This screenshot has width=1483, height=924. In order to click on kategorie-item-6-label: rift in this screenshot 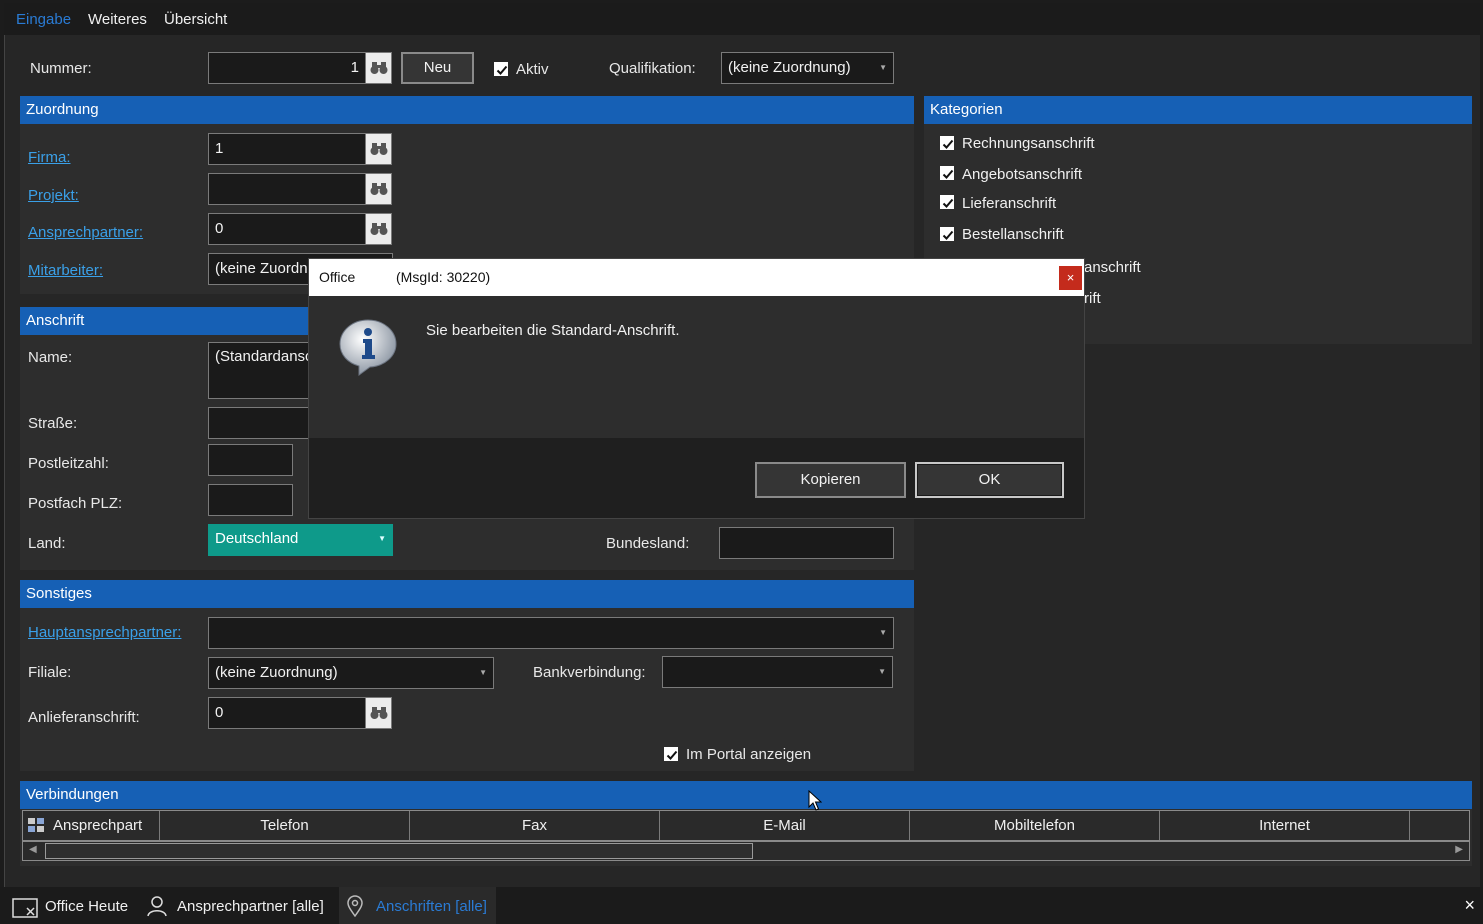, I will do `click(1092, 298)`.